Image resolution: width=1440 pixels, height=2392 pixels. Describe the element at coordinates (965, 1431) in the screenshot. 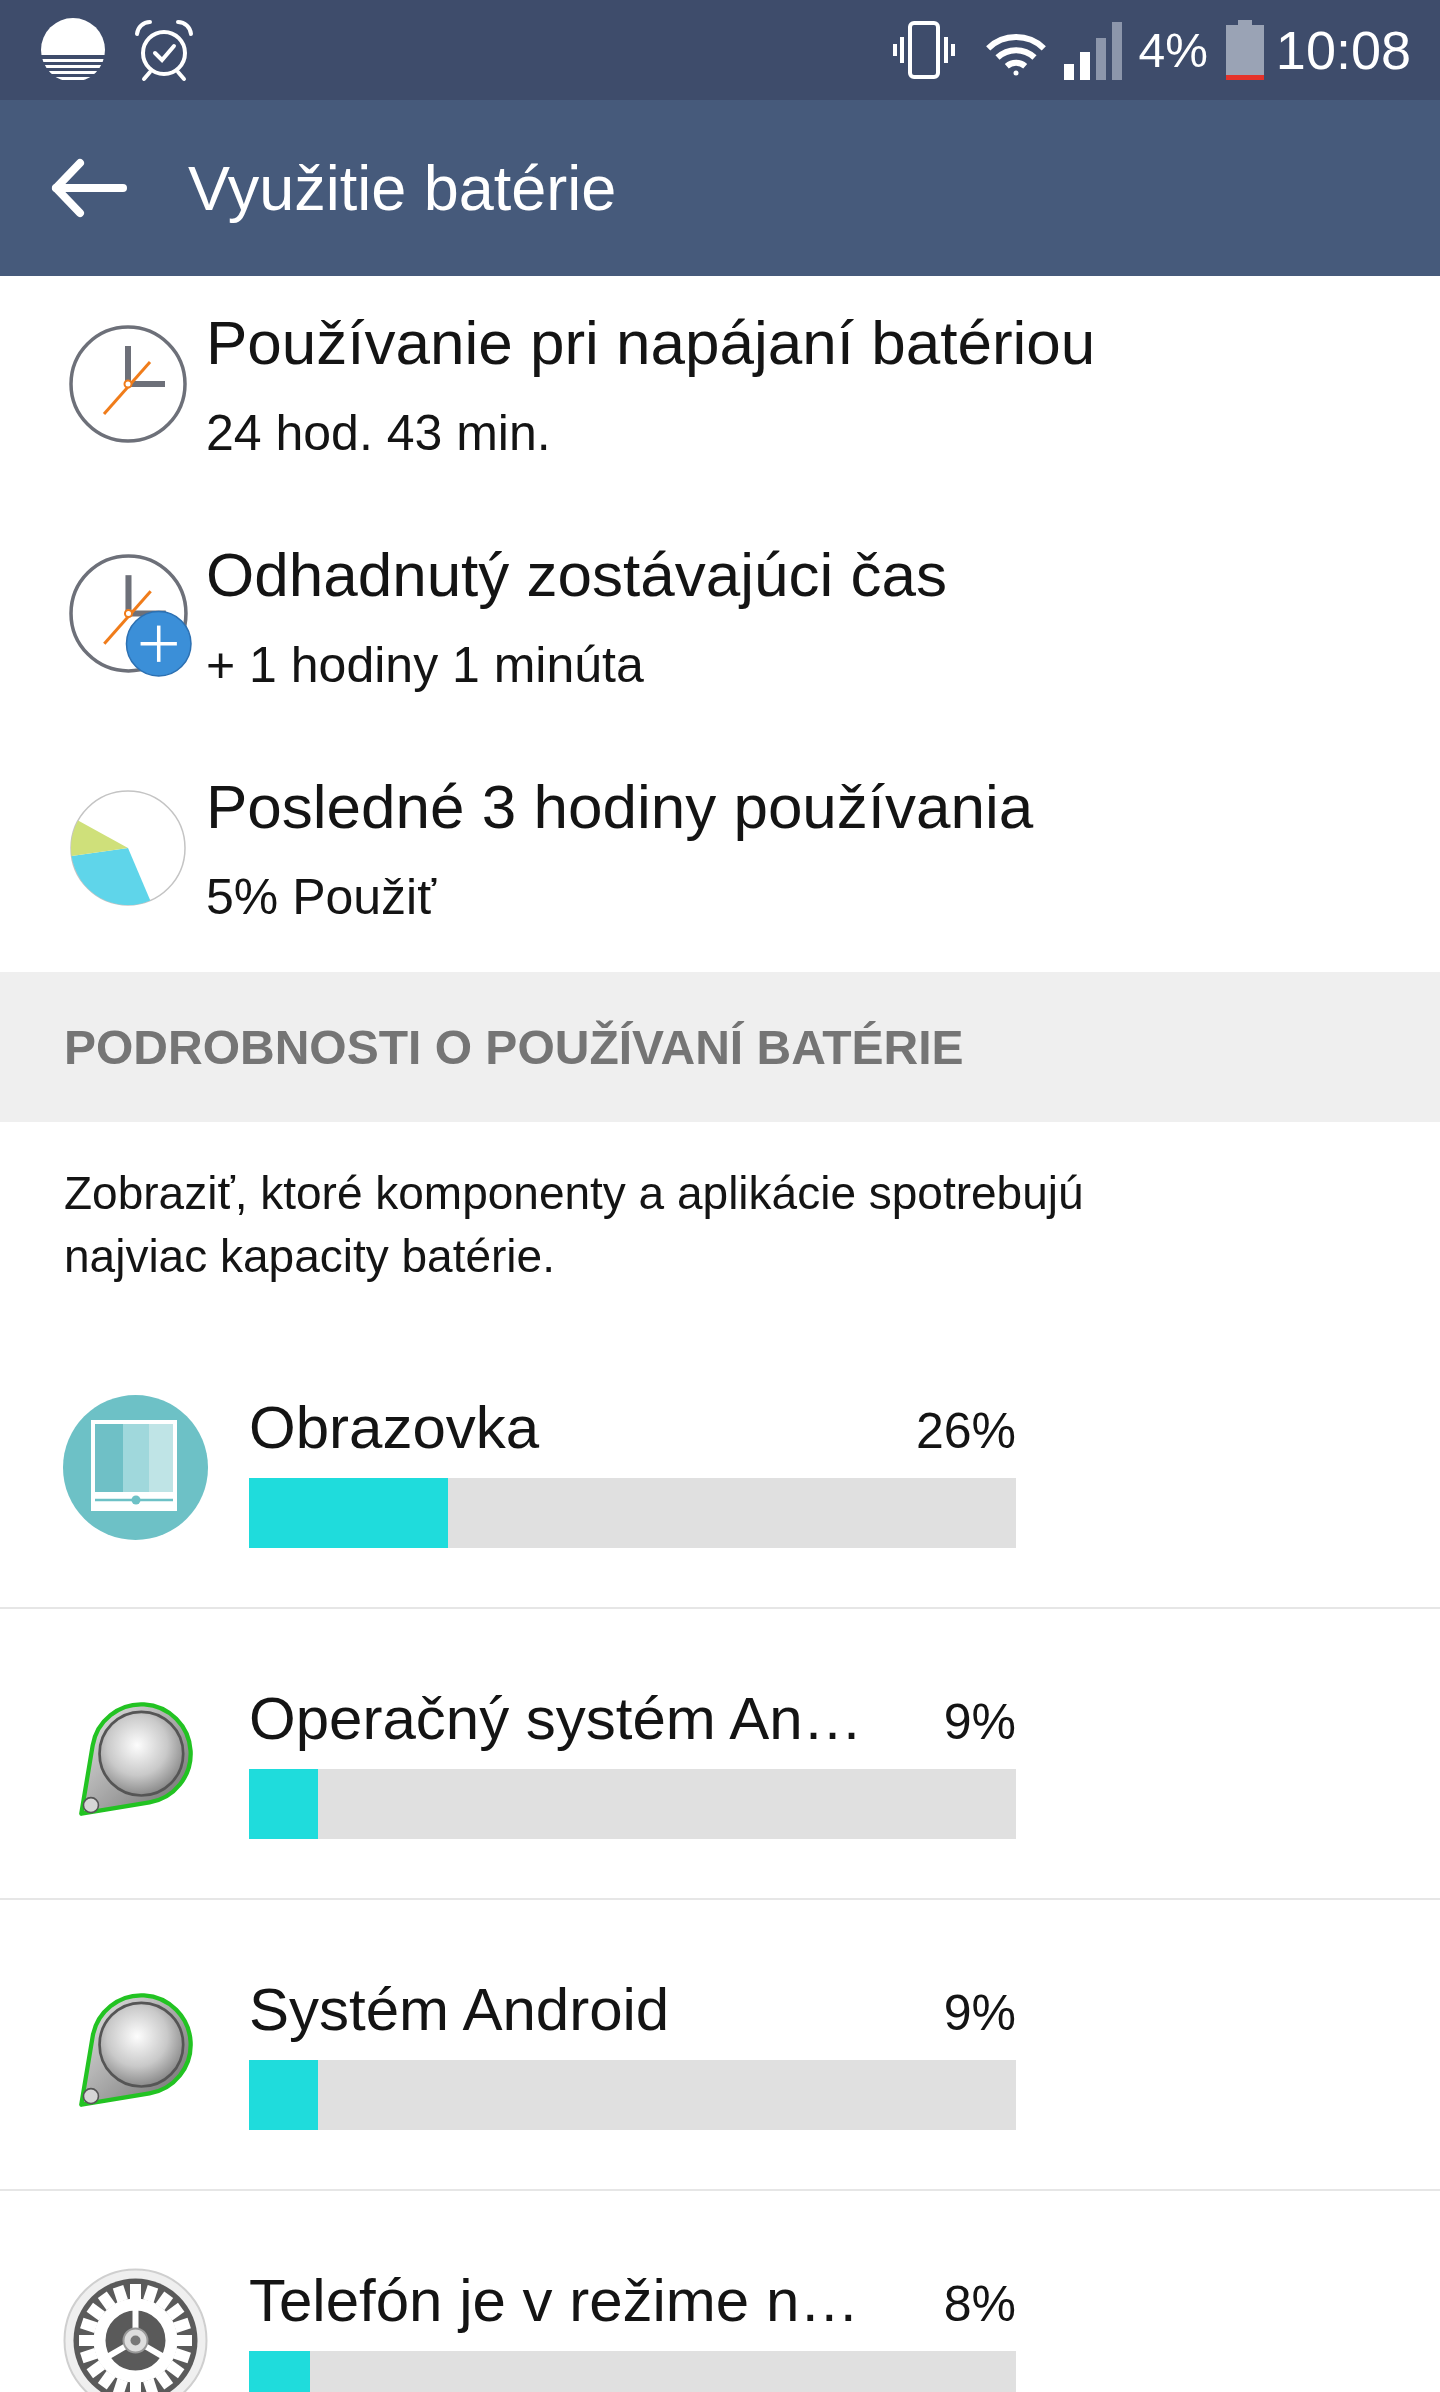

I see `usage-percent: 26%` at that location.